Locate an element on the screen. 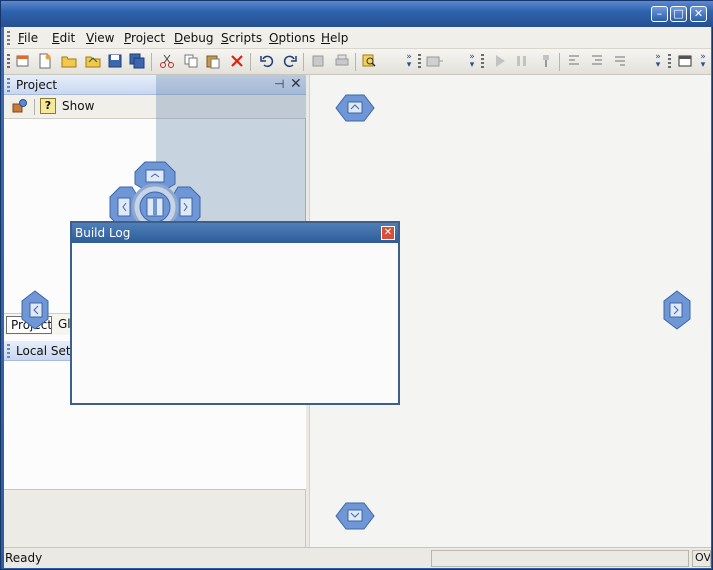 The width and height of the screenshot is (713, 570). menu-options: Options is located at coordinates (292, 38).